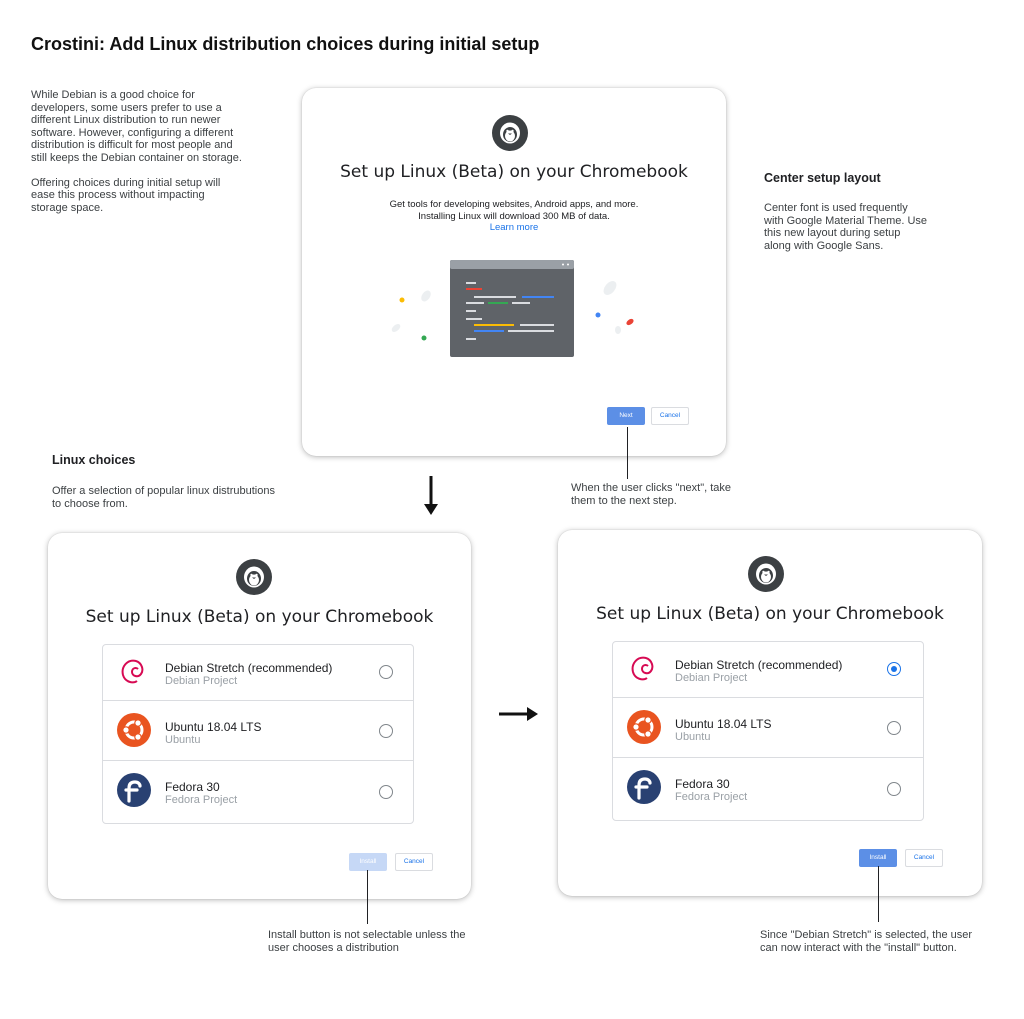 This screenshot has width=1024, height=1019. I want to click on learn-more-link: Learn more, so click(514, 228).